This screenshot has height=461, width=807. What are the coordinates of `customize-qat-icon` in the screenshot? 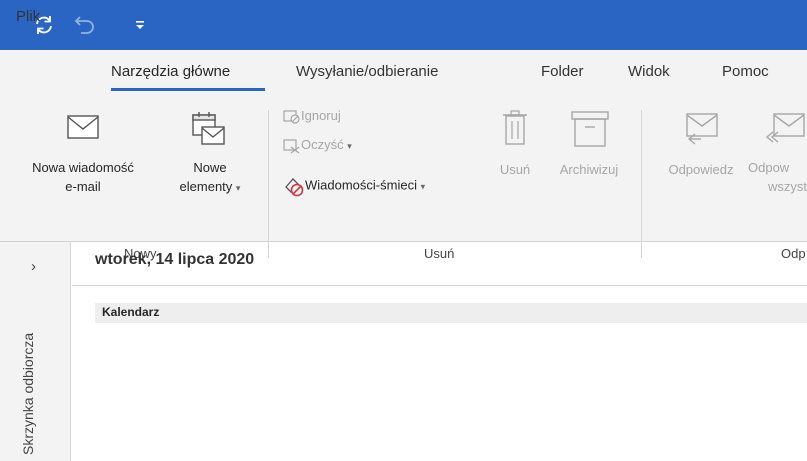 It's located at (140, 25).